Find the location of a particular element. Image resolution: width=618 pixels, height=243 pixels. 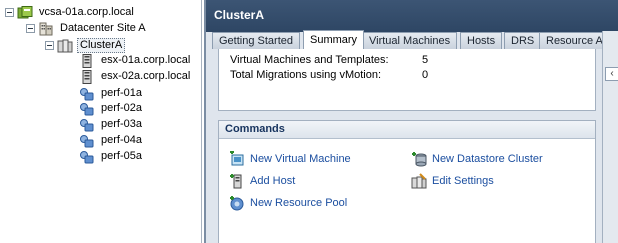

new-datastore-cluster-link: New Datastore Cluster is located at coordinates (477, 159).